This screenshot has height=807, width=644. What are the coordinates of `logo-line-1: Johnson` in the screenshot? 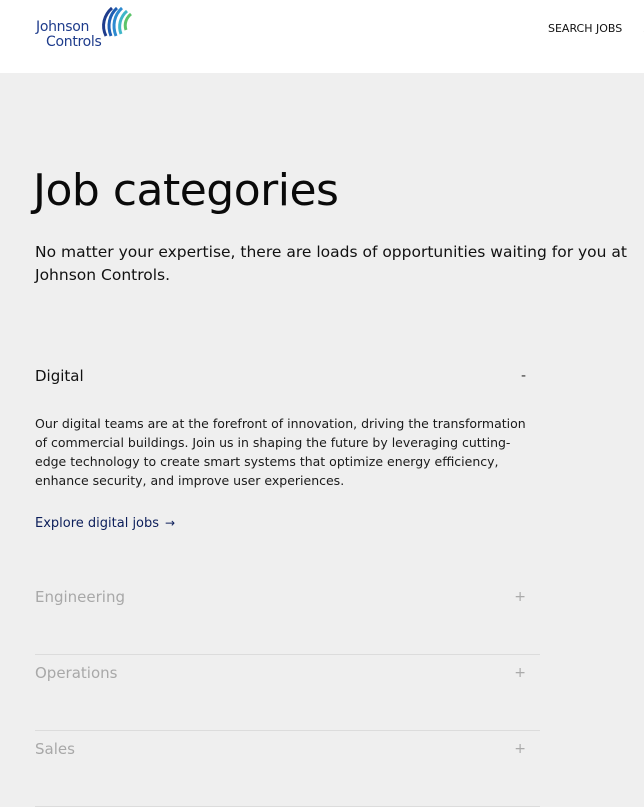 It's located at (62, 27).